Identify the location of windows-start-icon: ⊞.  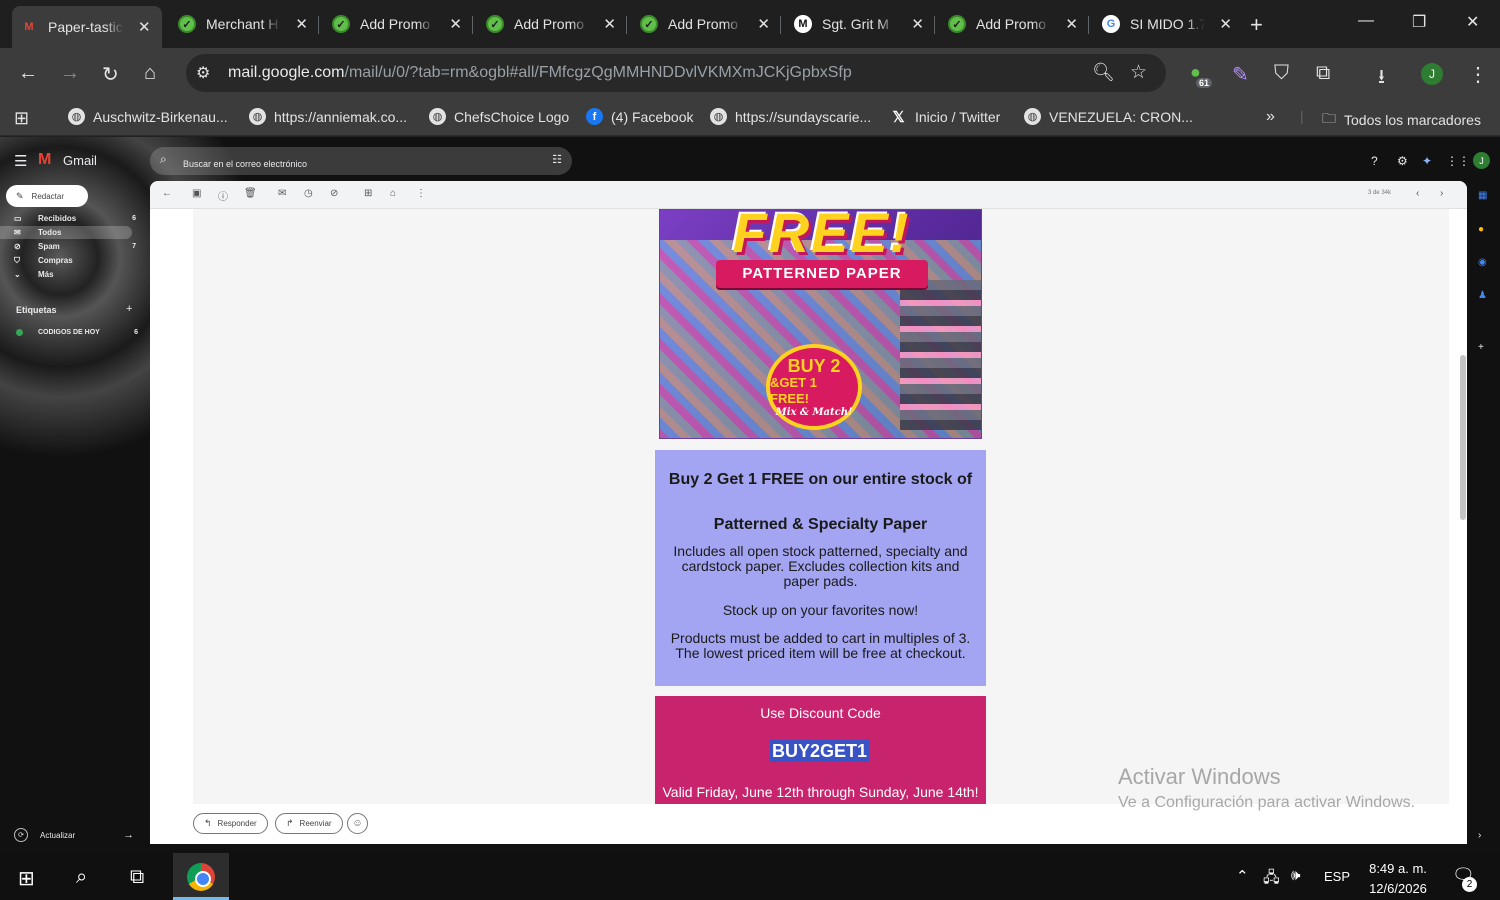
(26, 878).